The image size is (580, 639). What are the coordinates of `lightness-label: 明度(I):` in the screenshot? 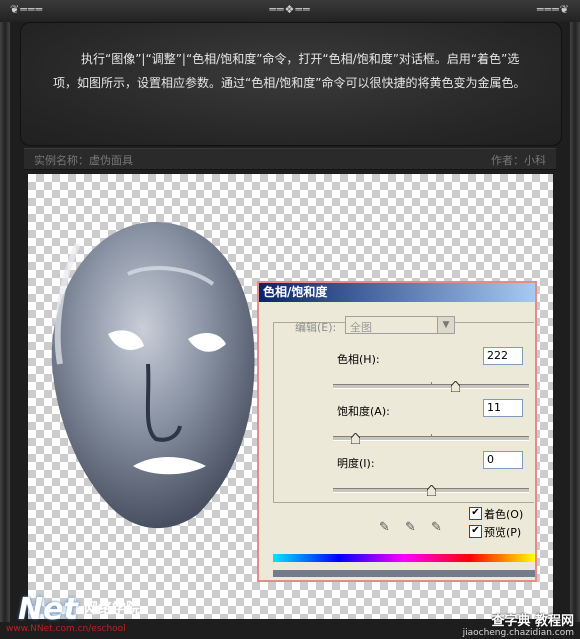 It's located at (356, 463).